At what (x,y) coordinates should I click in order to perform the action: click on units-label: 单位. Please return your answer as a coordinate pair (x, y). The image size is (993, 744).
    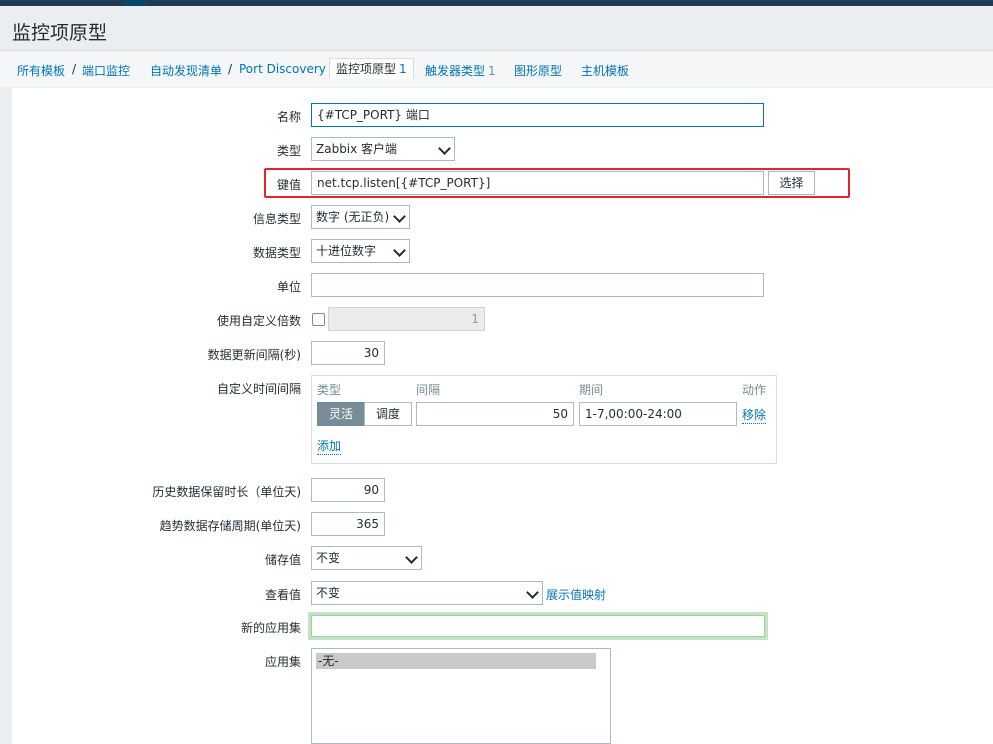
    Looking at the image, I should click on (288, 287).